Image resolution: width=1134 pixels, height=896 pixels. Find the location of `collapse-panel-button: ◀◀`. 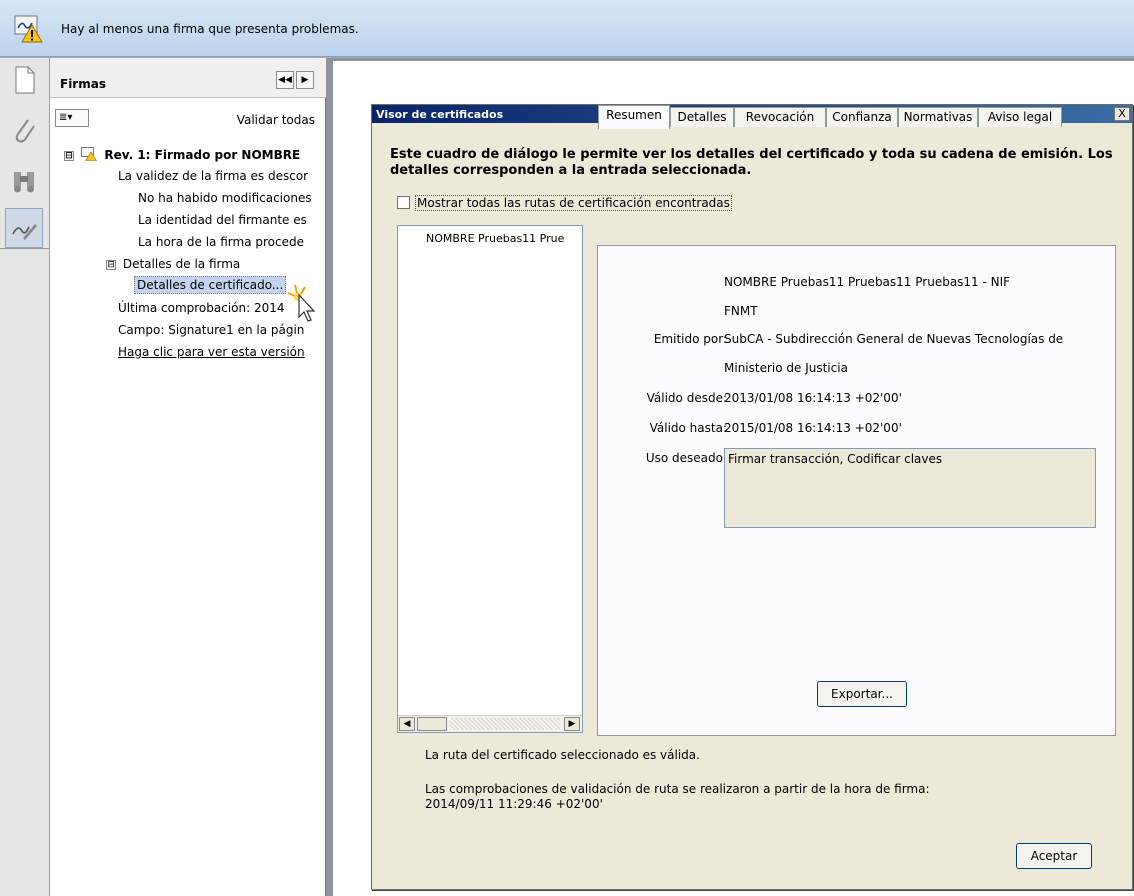

collapse-panel-button: ◀◀ is located at coordinates (285, 80).